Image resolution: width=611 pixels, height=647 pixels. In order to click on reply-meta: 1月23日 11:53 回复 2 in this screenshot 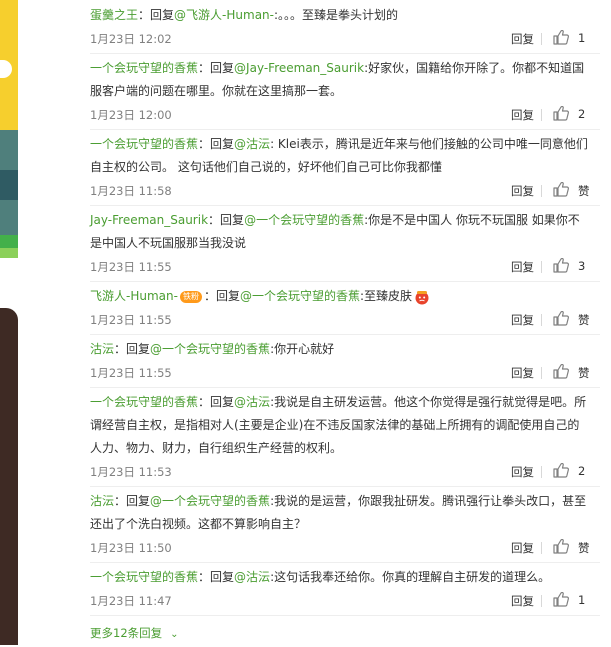, I will do `click(345, 473)`.